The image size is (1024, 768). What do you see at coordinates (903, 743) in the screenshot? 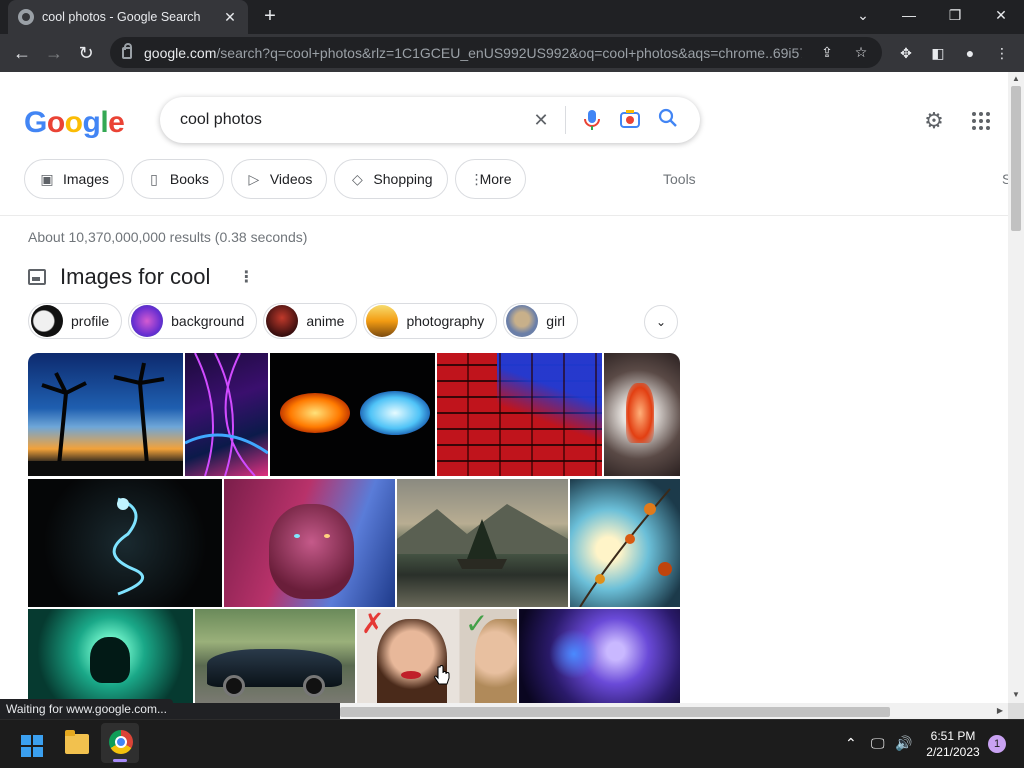
I see `volume-icon: 🔊` at bounding box center [903, 743].